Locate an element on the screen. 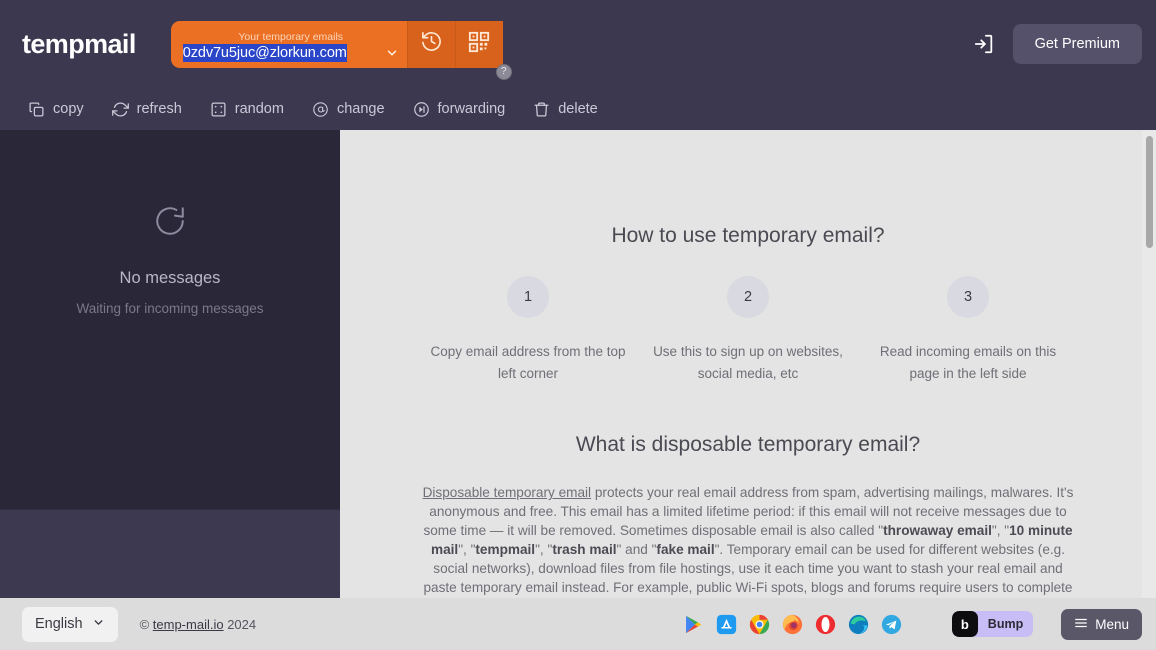 Image resolution: width=1156 pixels, height=650 pixels. history-button is located at coordinates (430, 44).